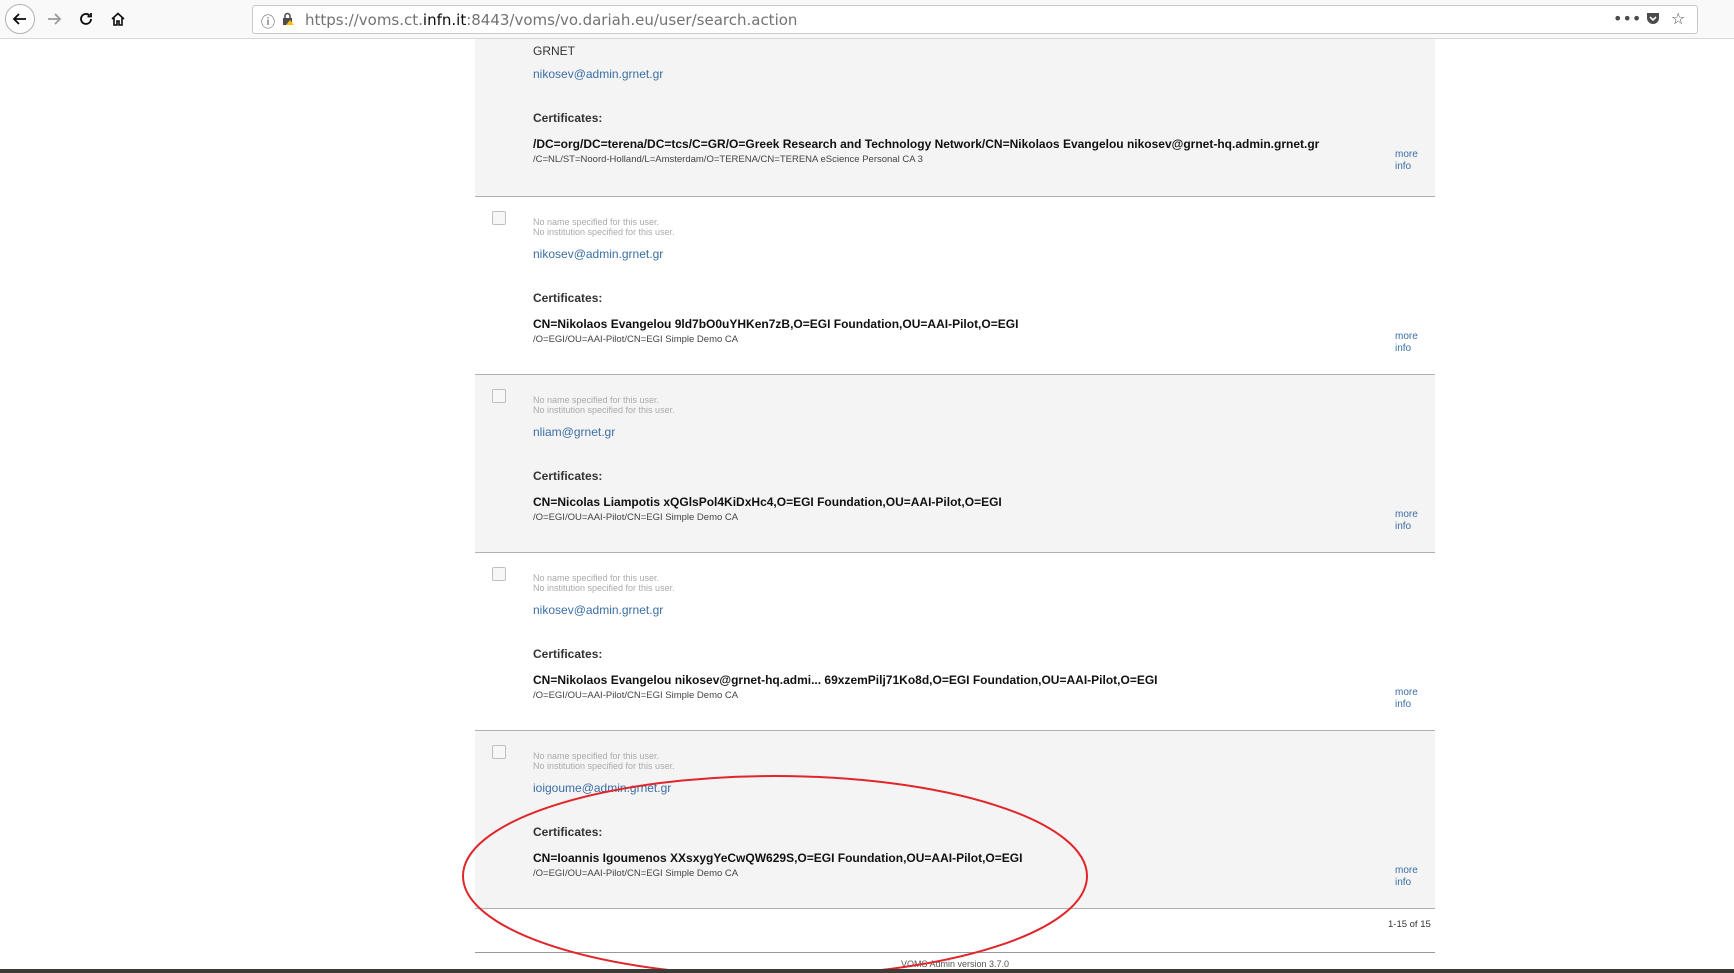  What do you see at coordinates (1653, 20) in the screenshot?
I see `pocket-icon` at bounding box center [1653, 20].